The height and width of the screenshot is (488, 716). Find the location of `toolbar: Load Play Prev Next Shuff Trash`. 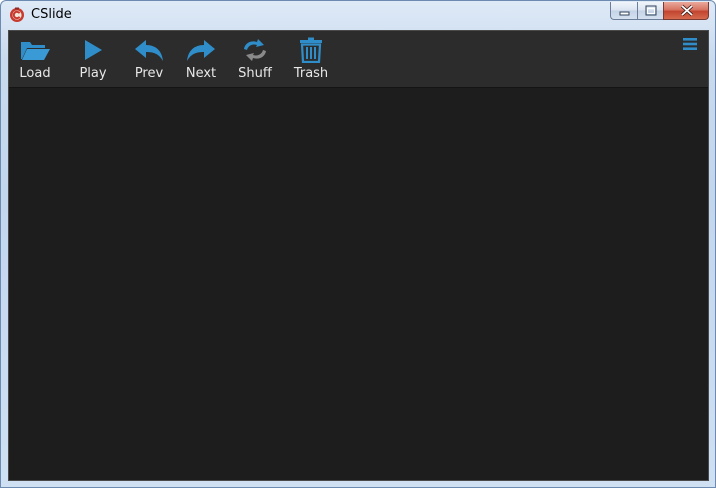

toolbar: Load Play Prev Next Shuff Trash is located at coordinates (358, 59).